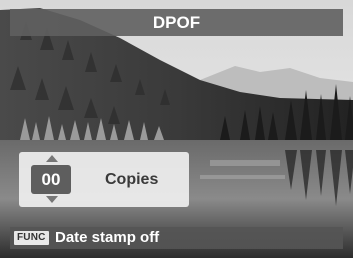 The width and height of the screenshot is (353, 258). I want to click on func-button-icon: FUNC, so click(31, 238).